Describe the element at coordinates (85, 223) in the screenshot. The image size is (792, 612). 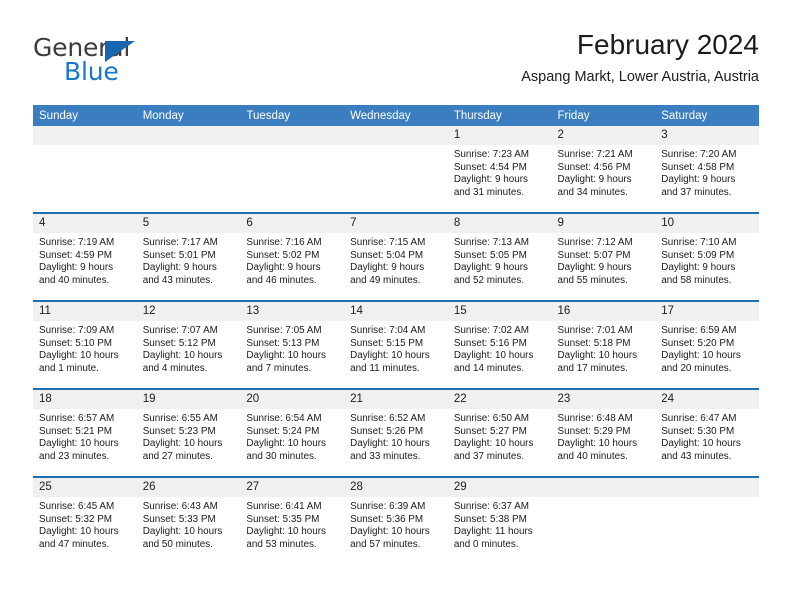
I see `day-number: 4` at that location.